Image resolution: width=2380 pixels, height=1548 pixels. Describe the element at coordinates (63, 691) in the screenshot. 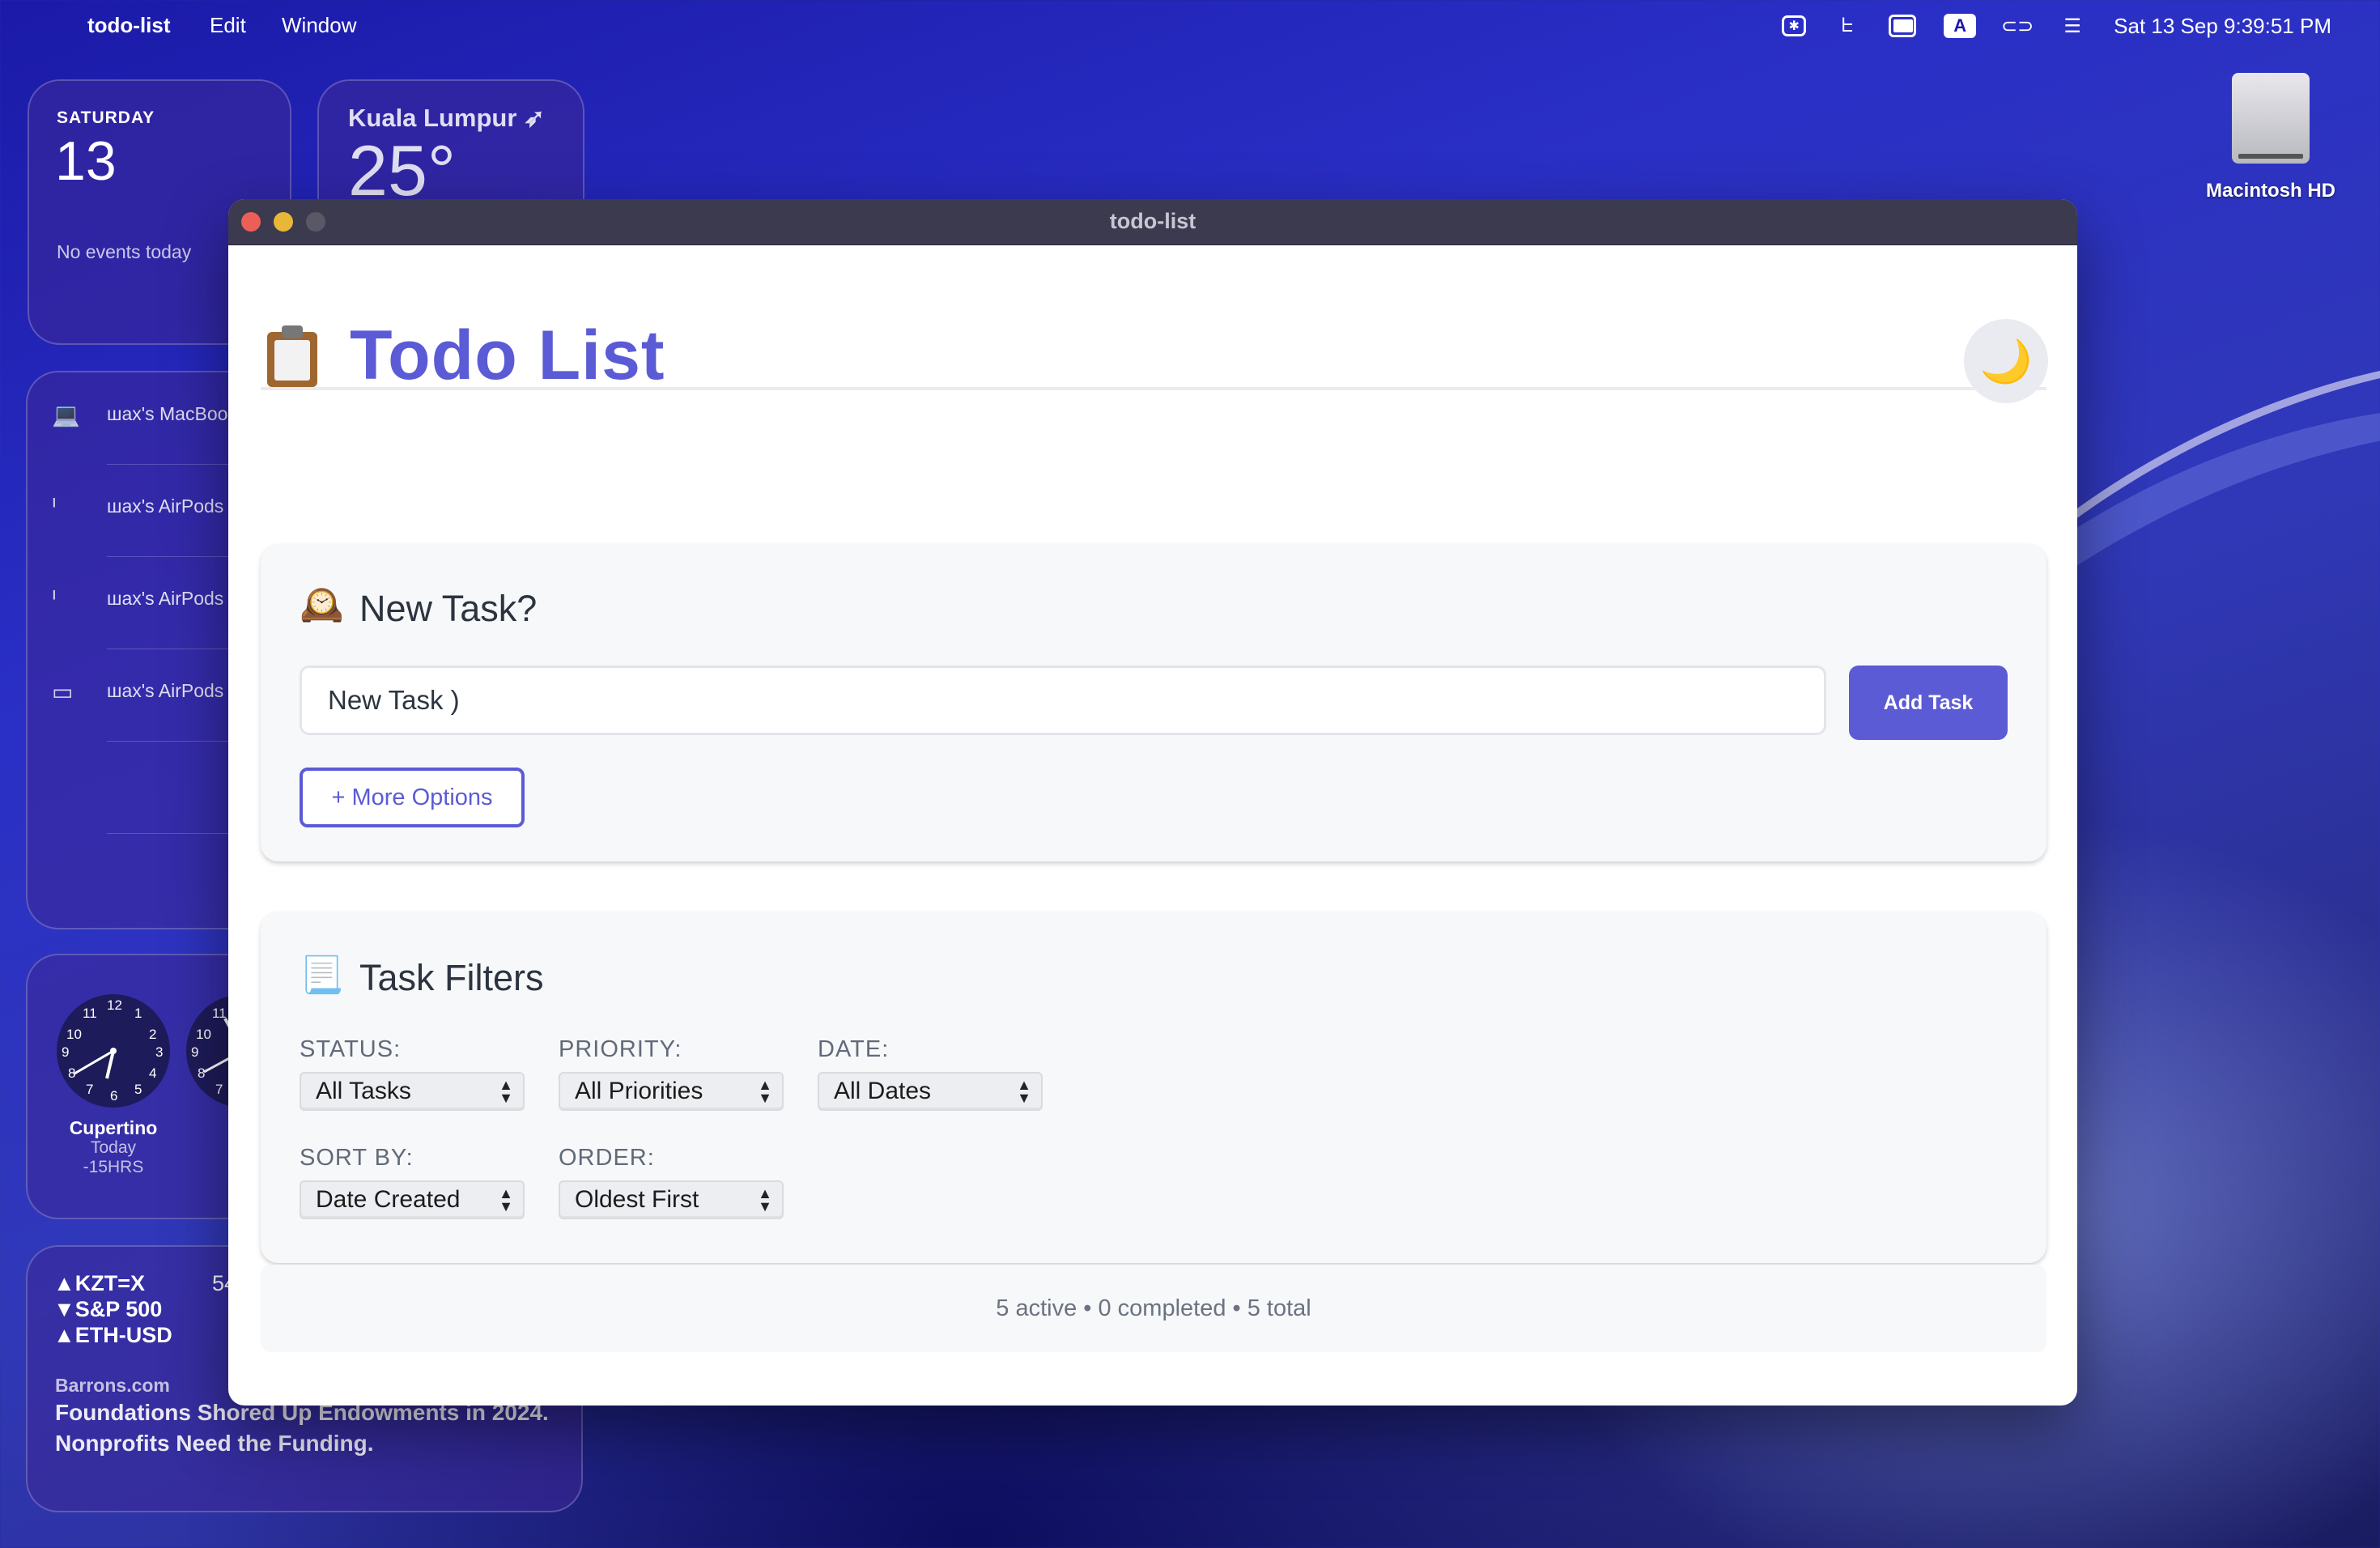

I see `airpods-case-icon: ▭` at that location.